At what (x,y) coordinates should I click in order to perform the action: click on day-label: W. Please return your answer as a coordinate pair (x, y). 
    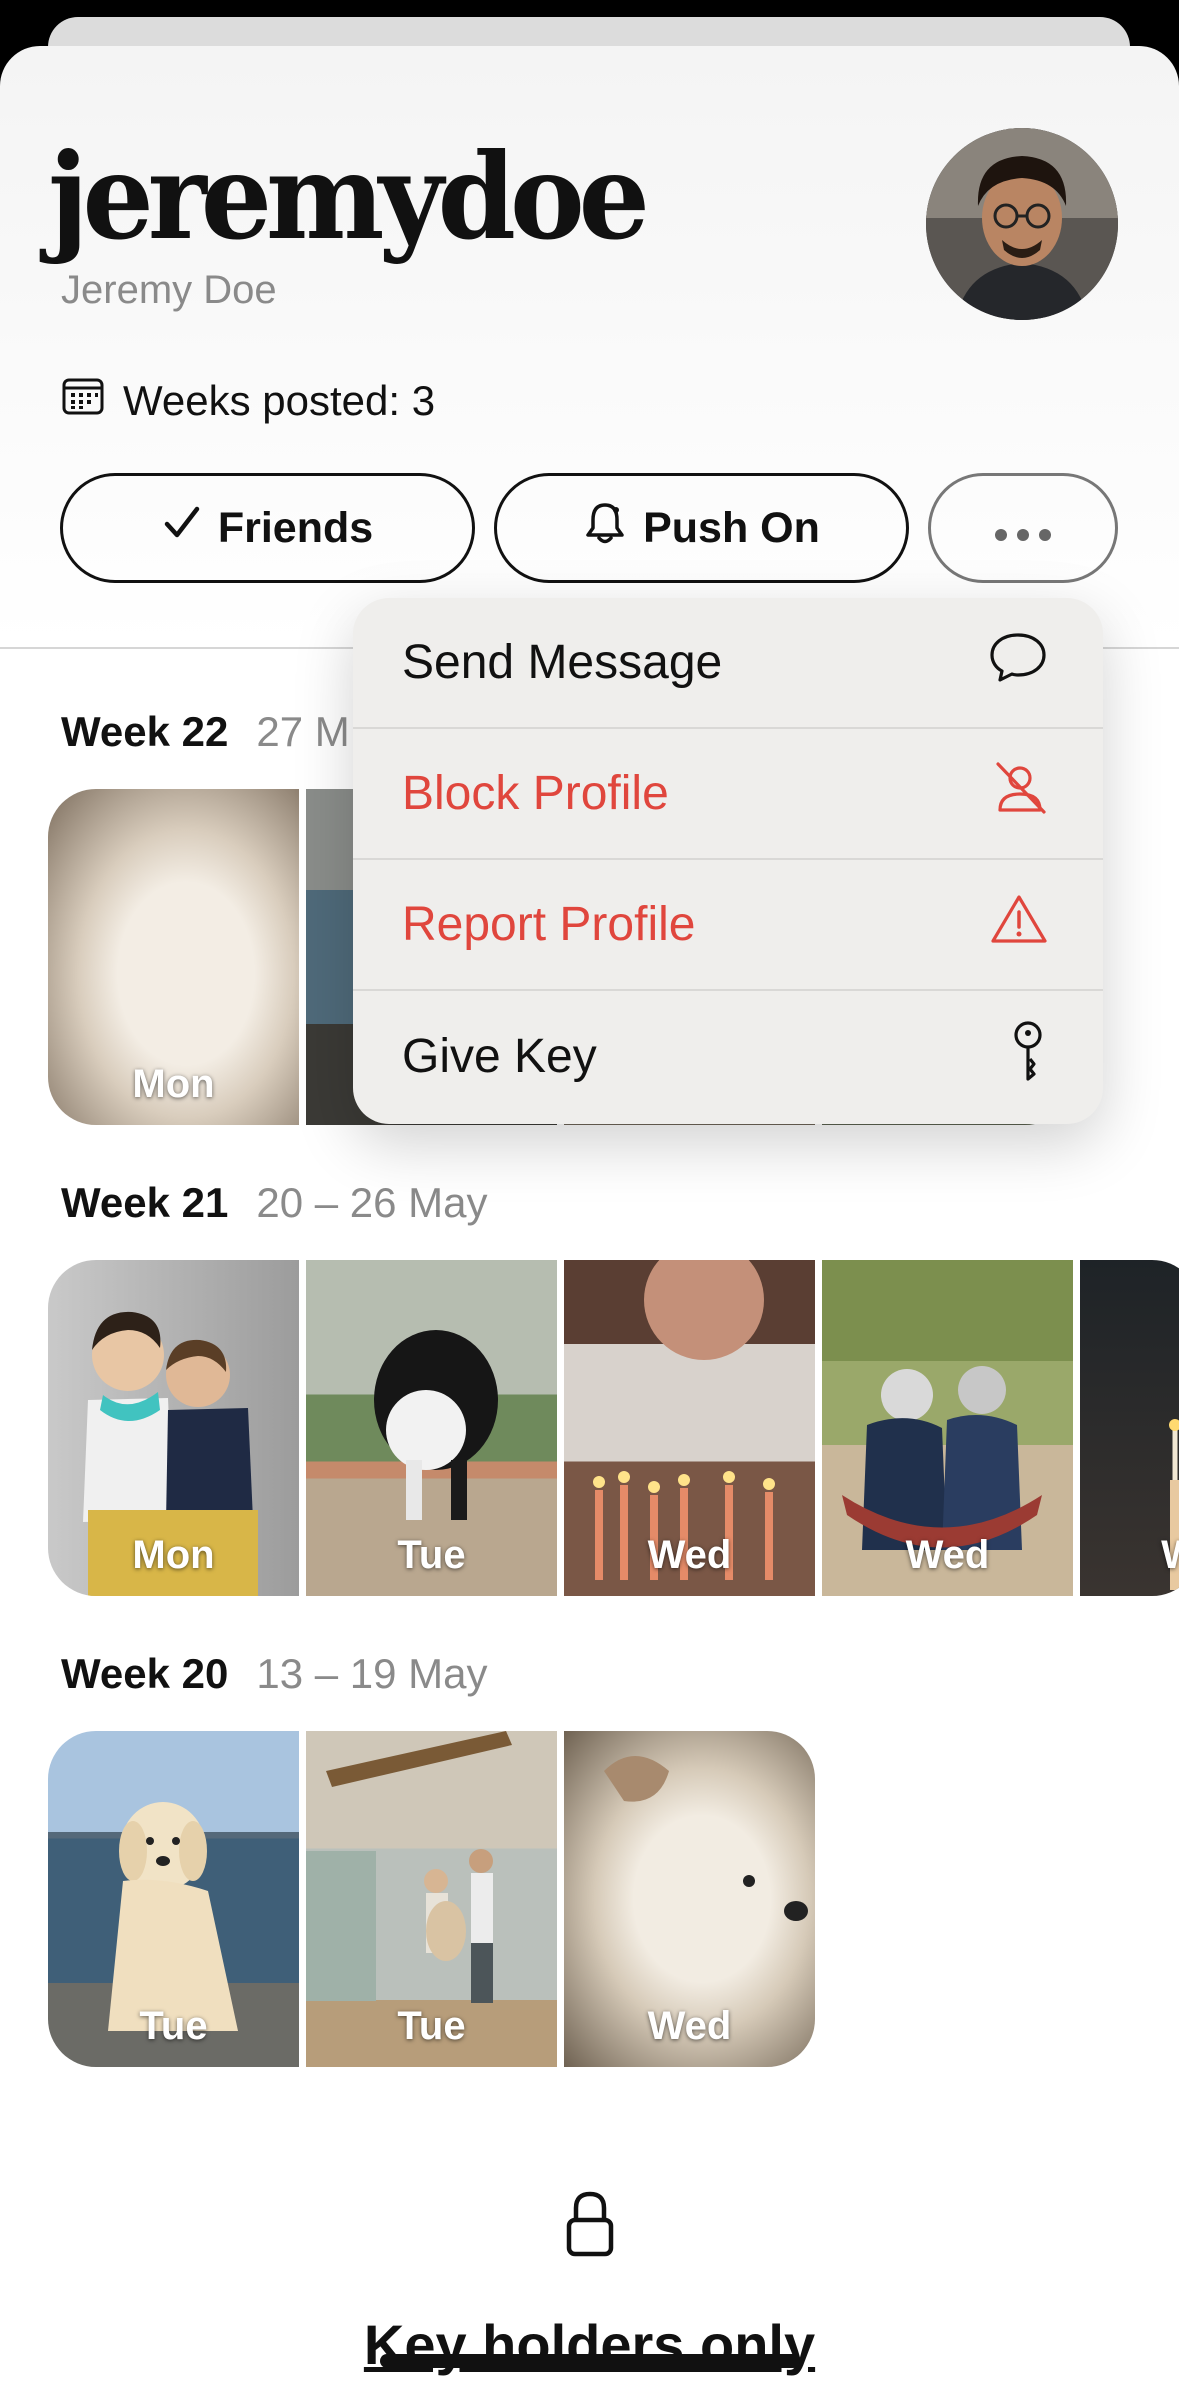
    Looking at the image, I should click on (1159, 1555).